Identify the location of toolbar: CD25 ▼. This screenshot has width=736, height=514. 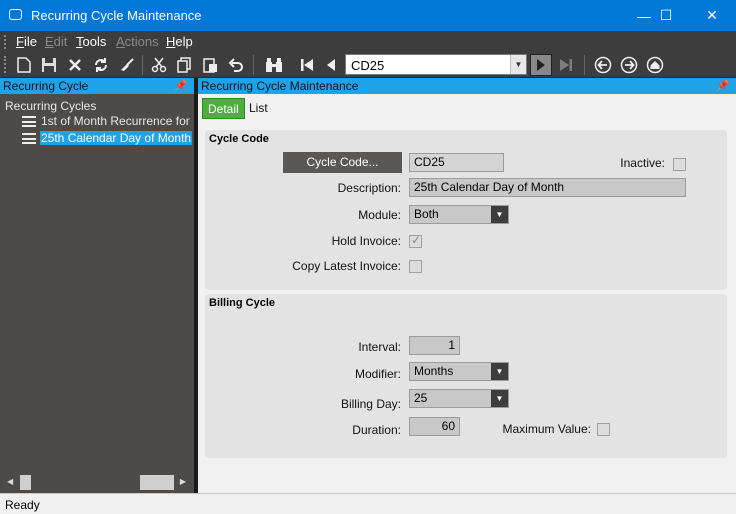
(368, 64).